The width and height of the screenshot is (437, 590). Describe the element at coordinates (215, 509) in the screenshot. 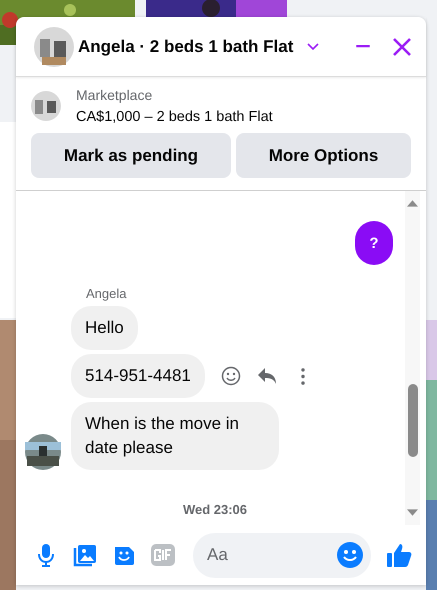

I see `timestamp: Wed 23:06` at that location.